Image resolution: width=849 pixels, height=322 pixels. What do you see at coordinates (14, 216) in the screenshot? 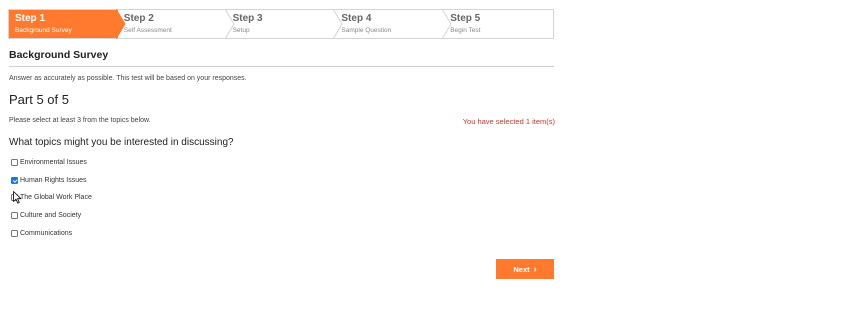
I see `checkbox-culture-and-society` at bounding box center [14, 216].